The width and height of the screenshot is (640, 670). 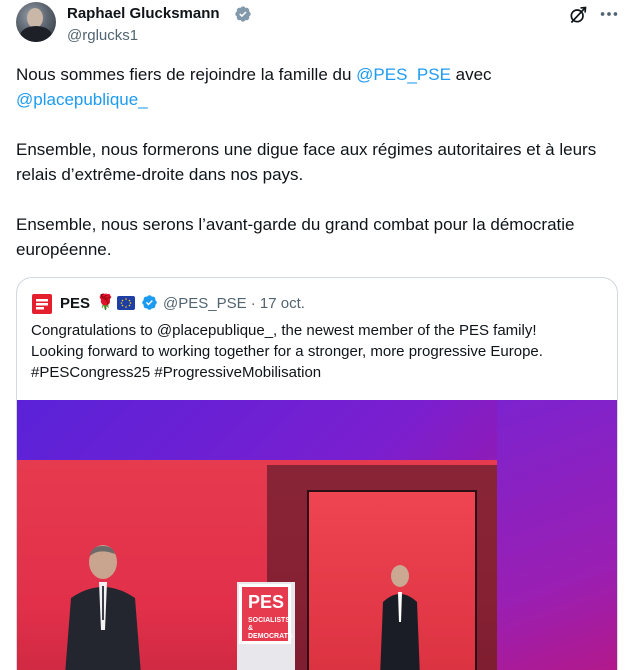 What do you see at coordinates (234, 303) in the screenshot?
I see `quoted-handle-date: @PES_PSE · 17 oct.` at bounding box center [234, 303].